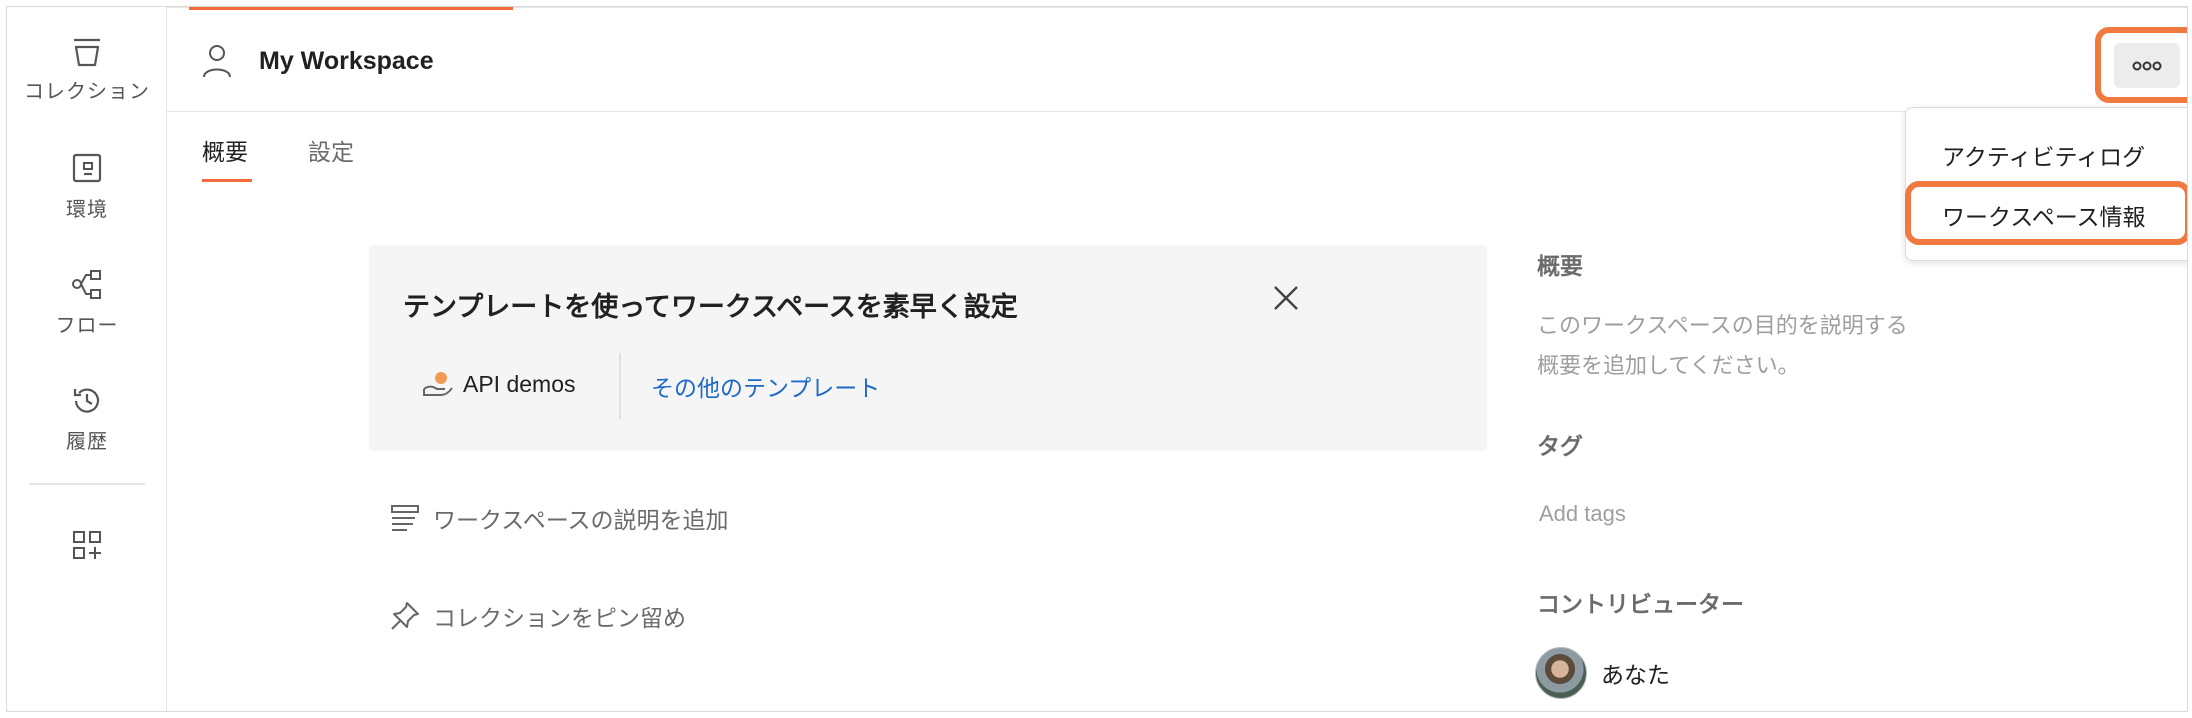  I want to click on menu-item-activity-log: アクティビティログ, so click(2043, 155).